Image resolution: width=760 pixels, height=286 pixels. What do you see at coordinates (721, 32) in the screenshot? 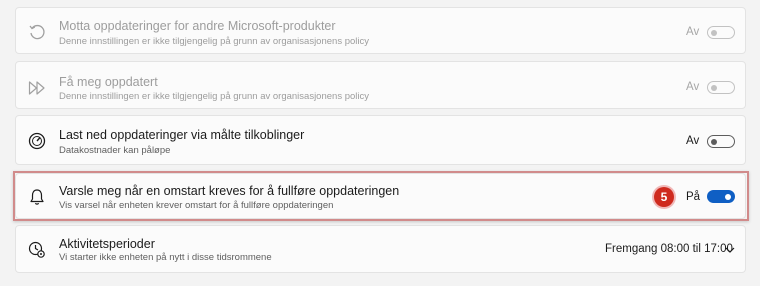
I see `other-products-toggle` at bounding box center [721, 32].